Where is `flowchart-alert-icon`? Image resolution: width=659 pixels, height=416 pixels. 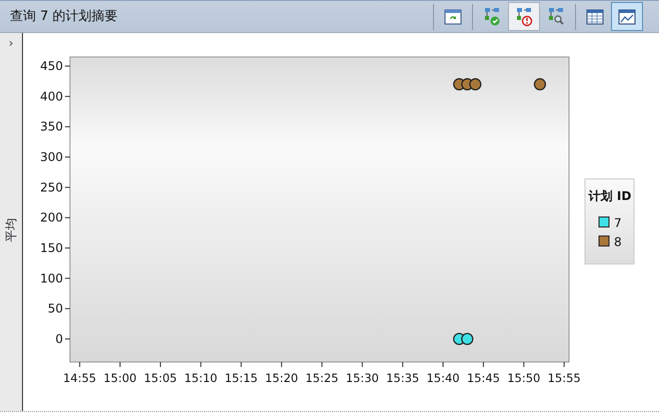
flowchart-alert-icon is located at coordinates (524, 16).